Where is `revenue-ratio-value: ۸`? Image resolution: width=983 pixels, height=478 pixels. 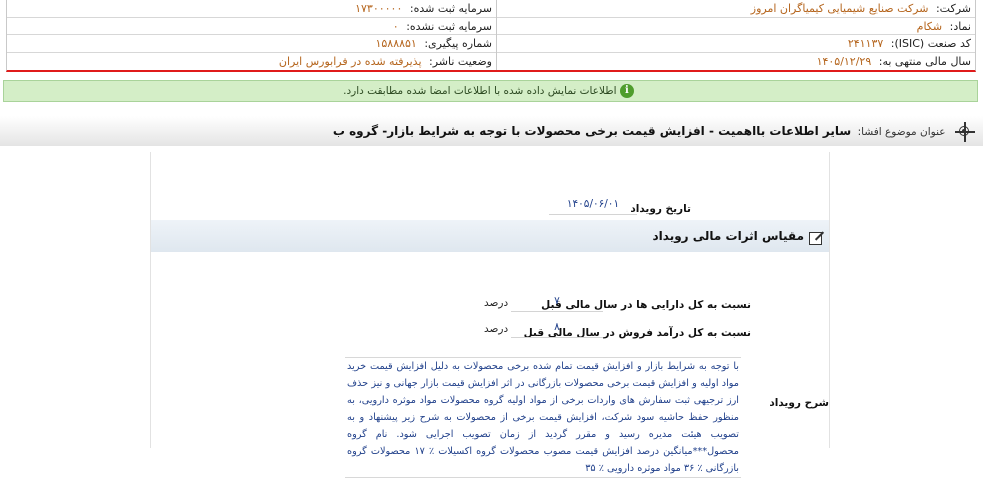 revenue-ratio-value: ۸ is located at coordinates (557, 329).